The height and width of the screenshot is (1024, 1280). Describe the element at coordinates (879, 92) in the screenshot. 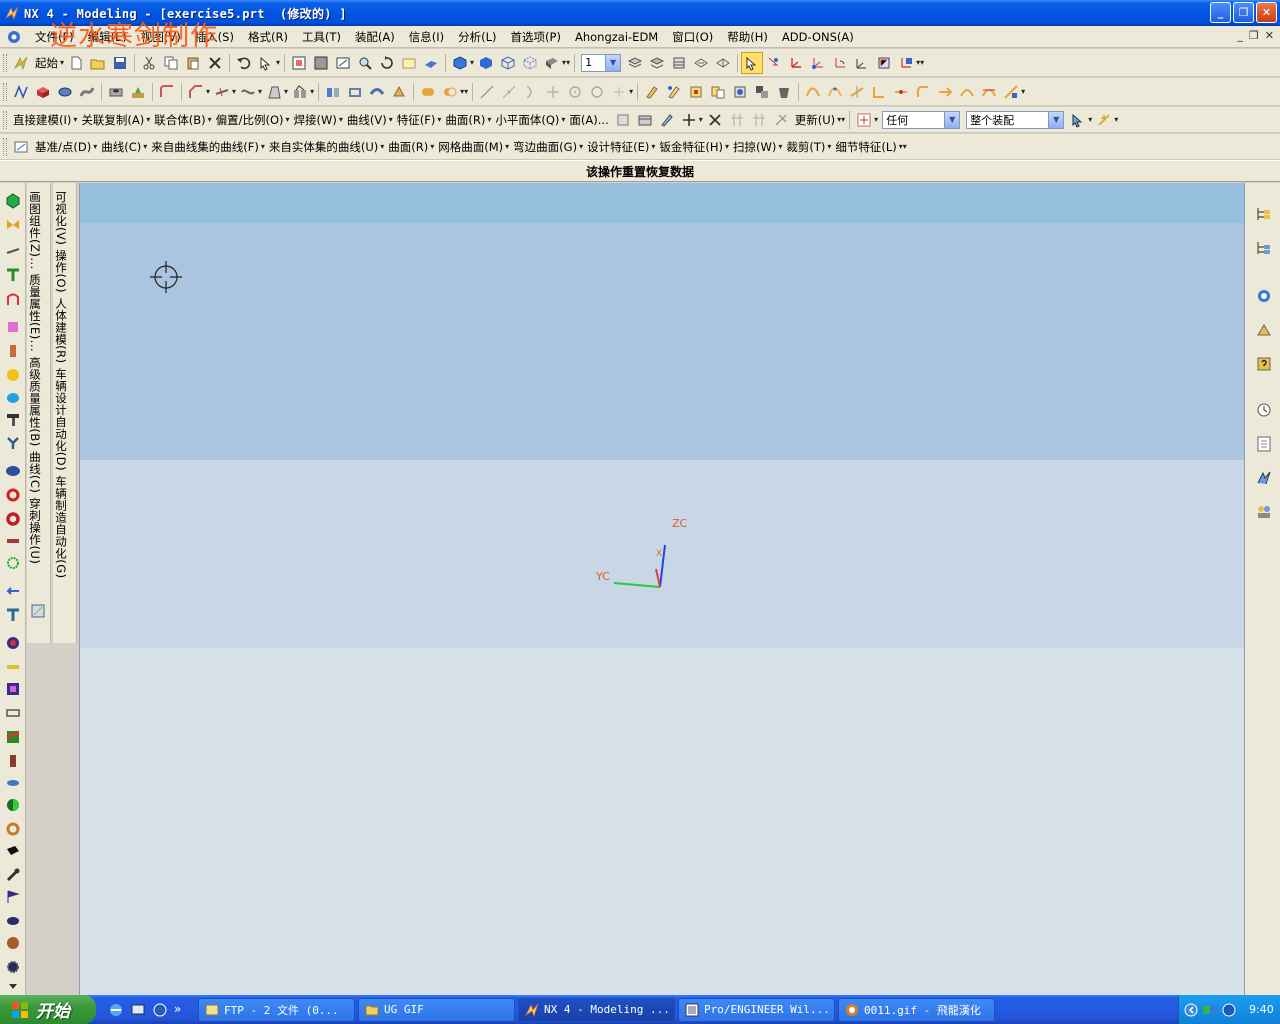

I see `trim-corner-icon` at that location.